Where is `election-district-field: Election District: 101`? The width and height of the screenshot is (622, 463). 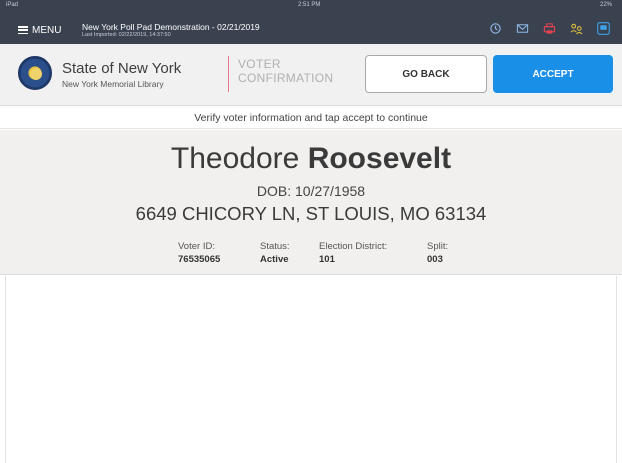 election-district-field: Election District: 101 is located at coordinates (353, 253).